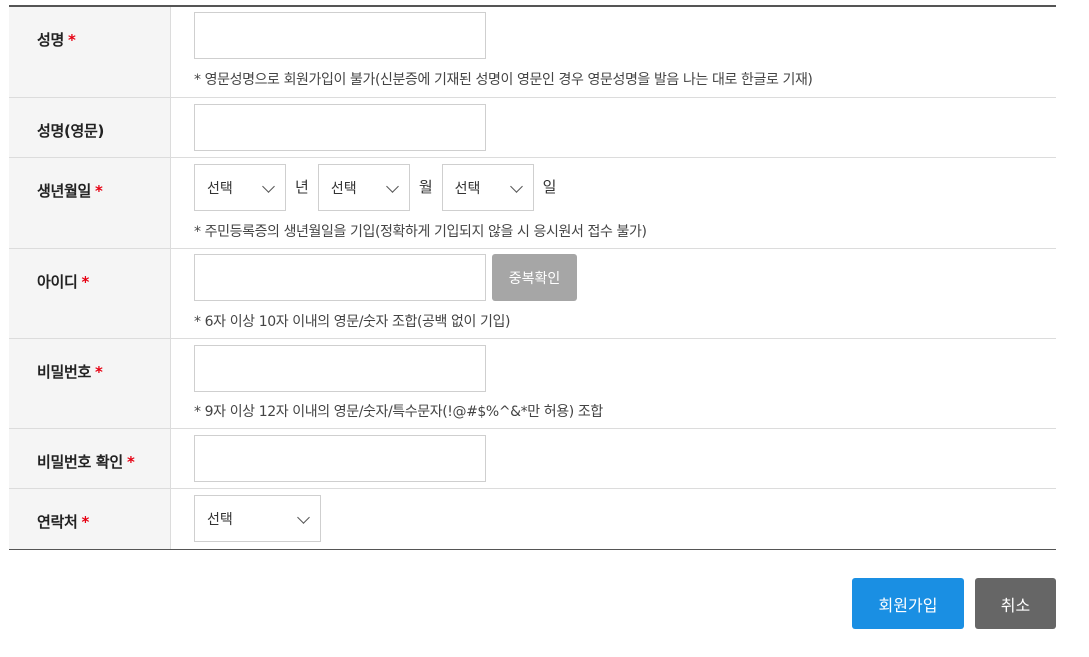 The width and height of the screenshot is (1089, 657). What do you see at coordinates (340, 458) in the screenshot?
I see `password-confirm-input` at bounding box center [340, 458].